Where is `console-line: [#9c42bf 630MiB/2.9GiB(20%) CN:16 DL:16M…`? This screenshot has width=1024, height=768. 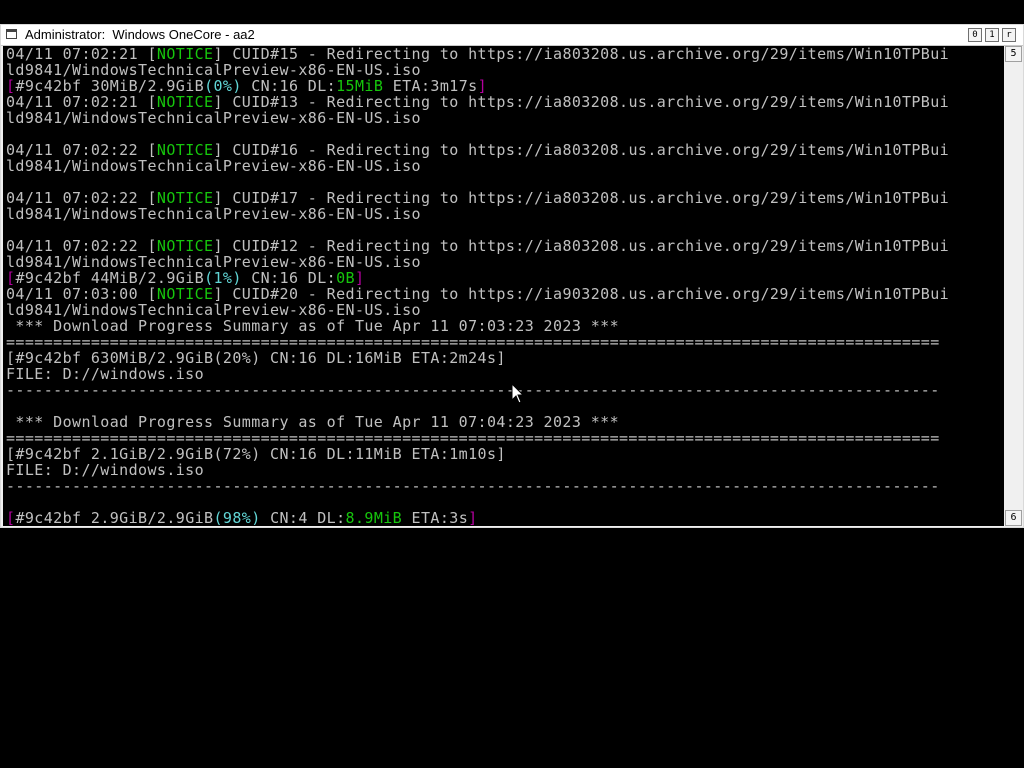 console-line: [#9c42bf 630MiB/2.9GiB(20%) CN:16 DL:16M… is located at coordinates (505, 358).